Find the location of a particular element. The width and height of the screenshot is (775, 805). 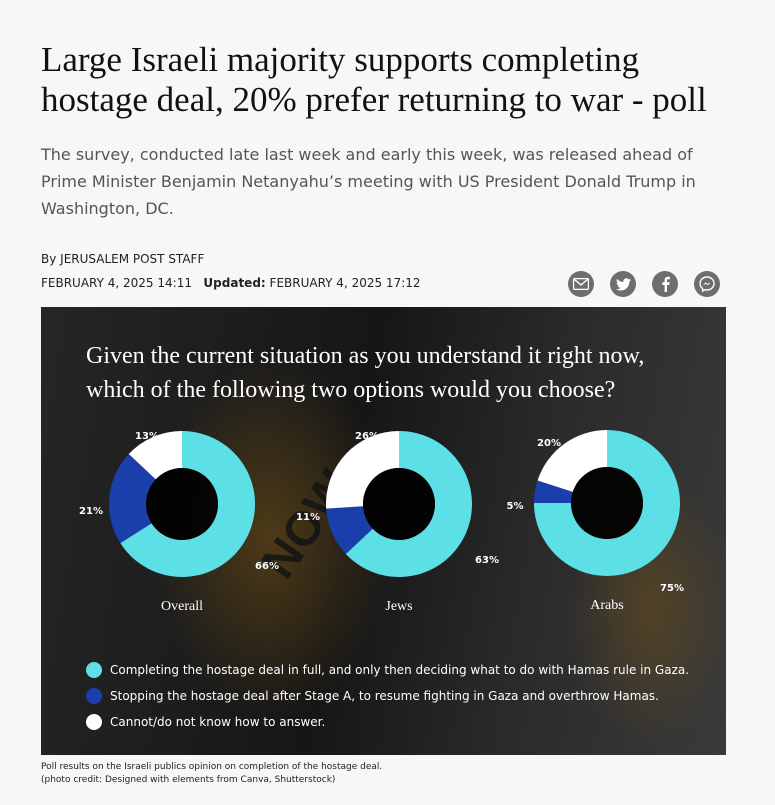

data-label-arabs-2: 20% is located at coordinates (549, 443).